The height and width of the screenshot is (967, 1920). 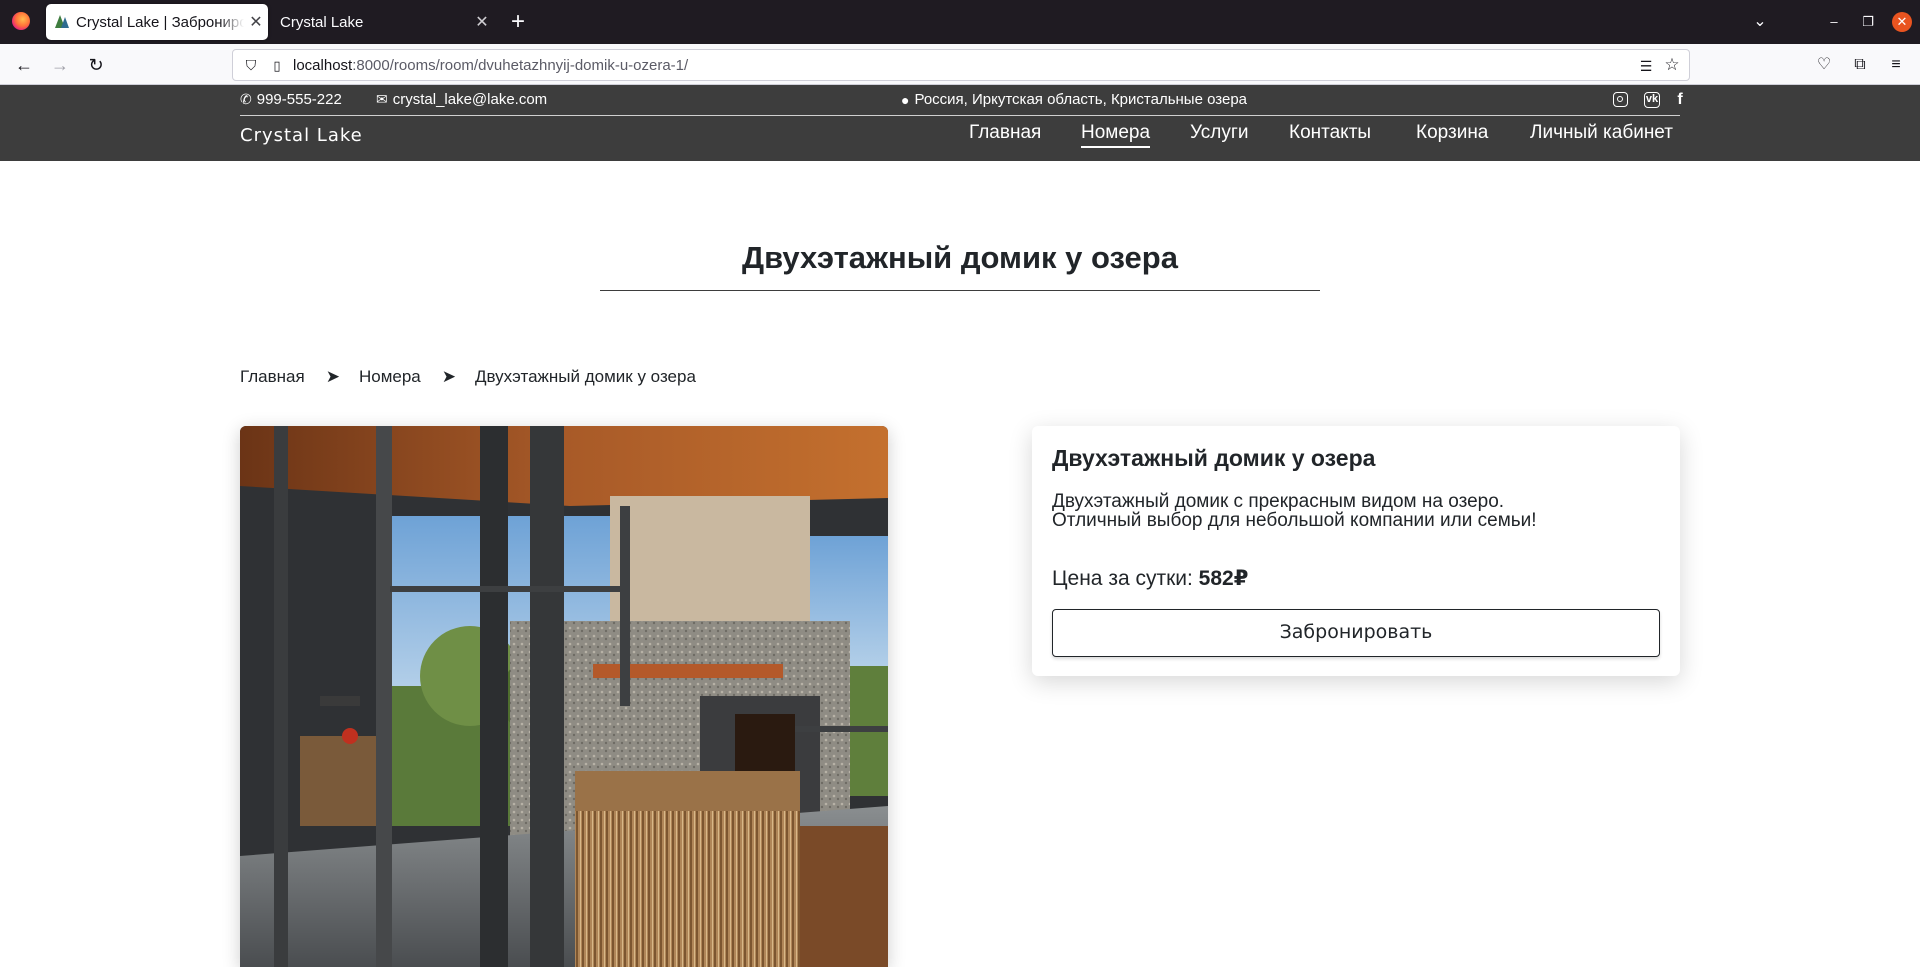 What do you see at coordinates (1125, 578) in the screenshot?
I see `price-label: Цена за сутки:` at bounding box center [1125, 578].